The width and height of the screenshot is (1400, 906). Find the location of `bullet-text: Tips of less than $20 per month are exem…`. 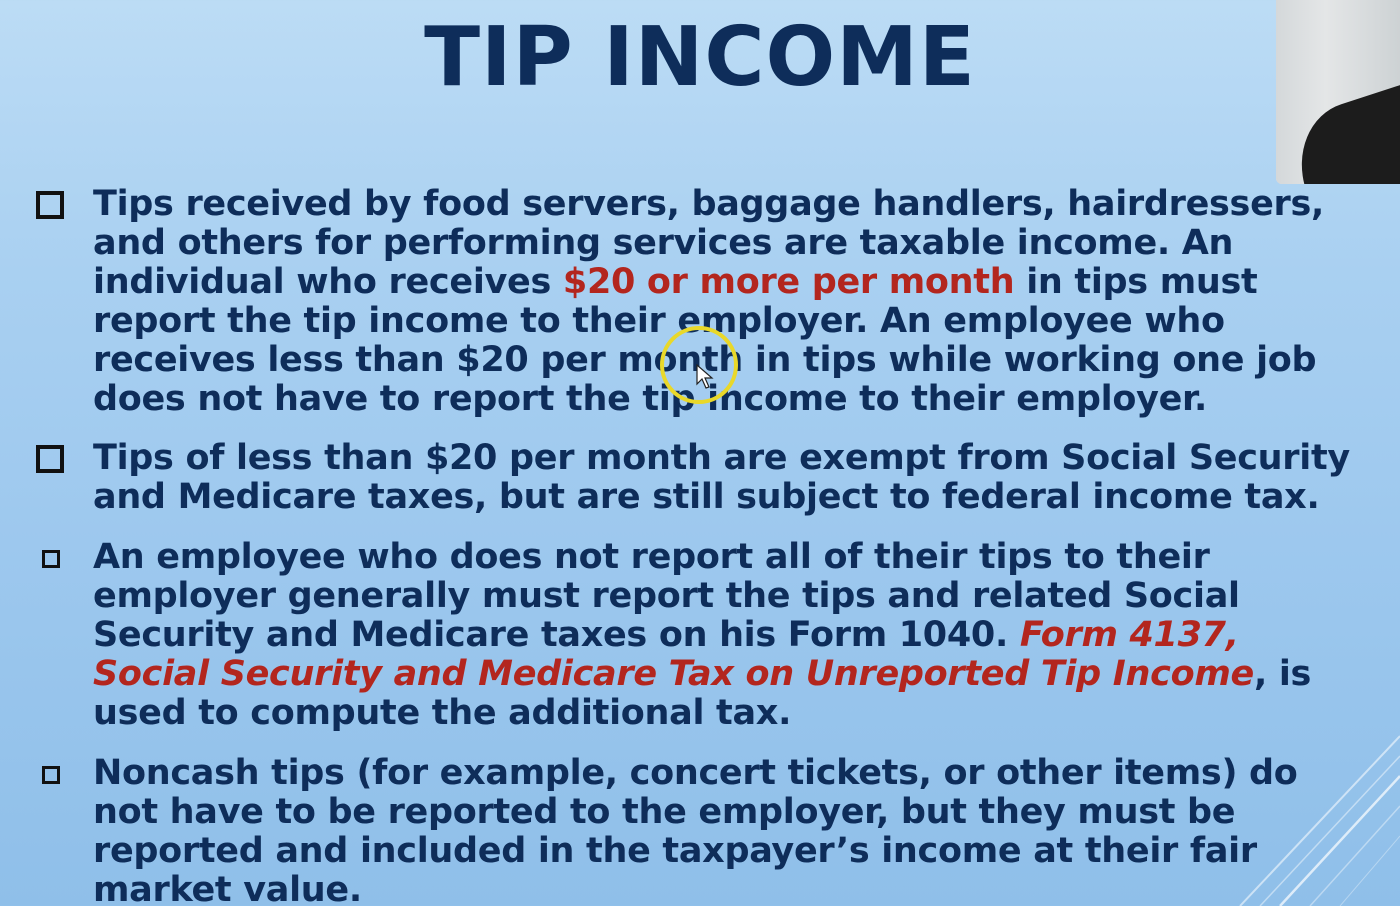

bullet-text: Tips of less than $20 per month are exem… is located at coordinates (721, 477).